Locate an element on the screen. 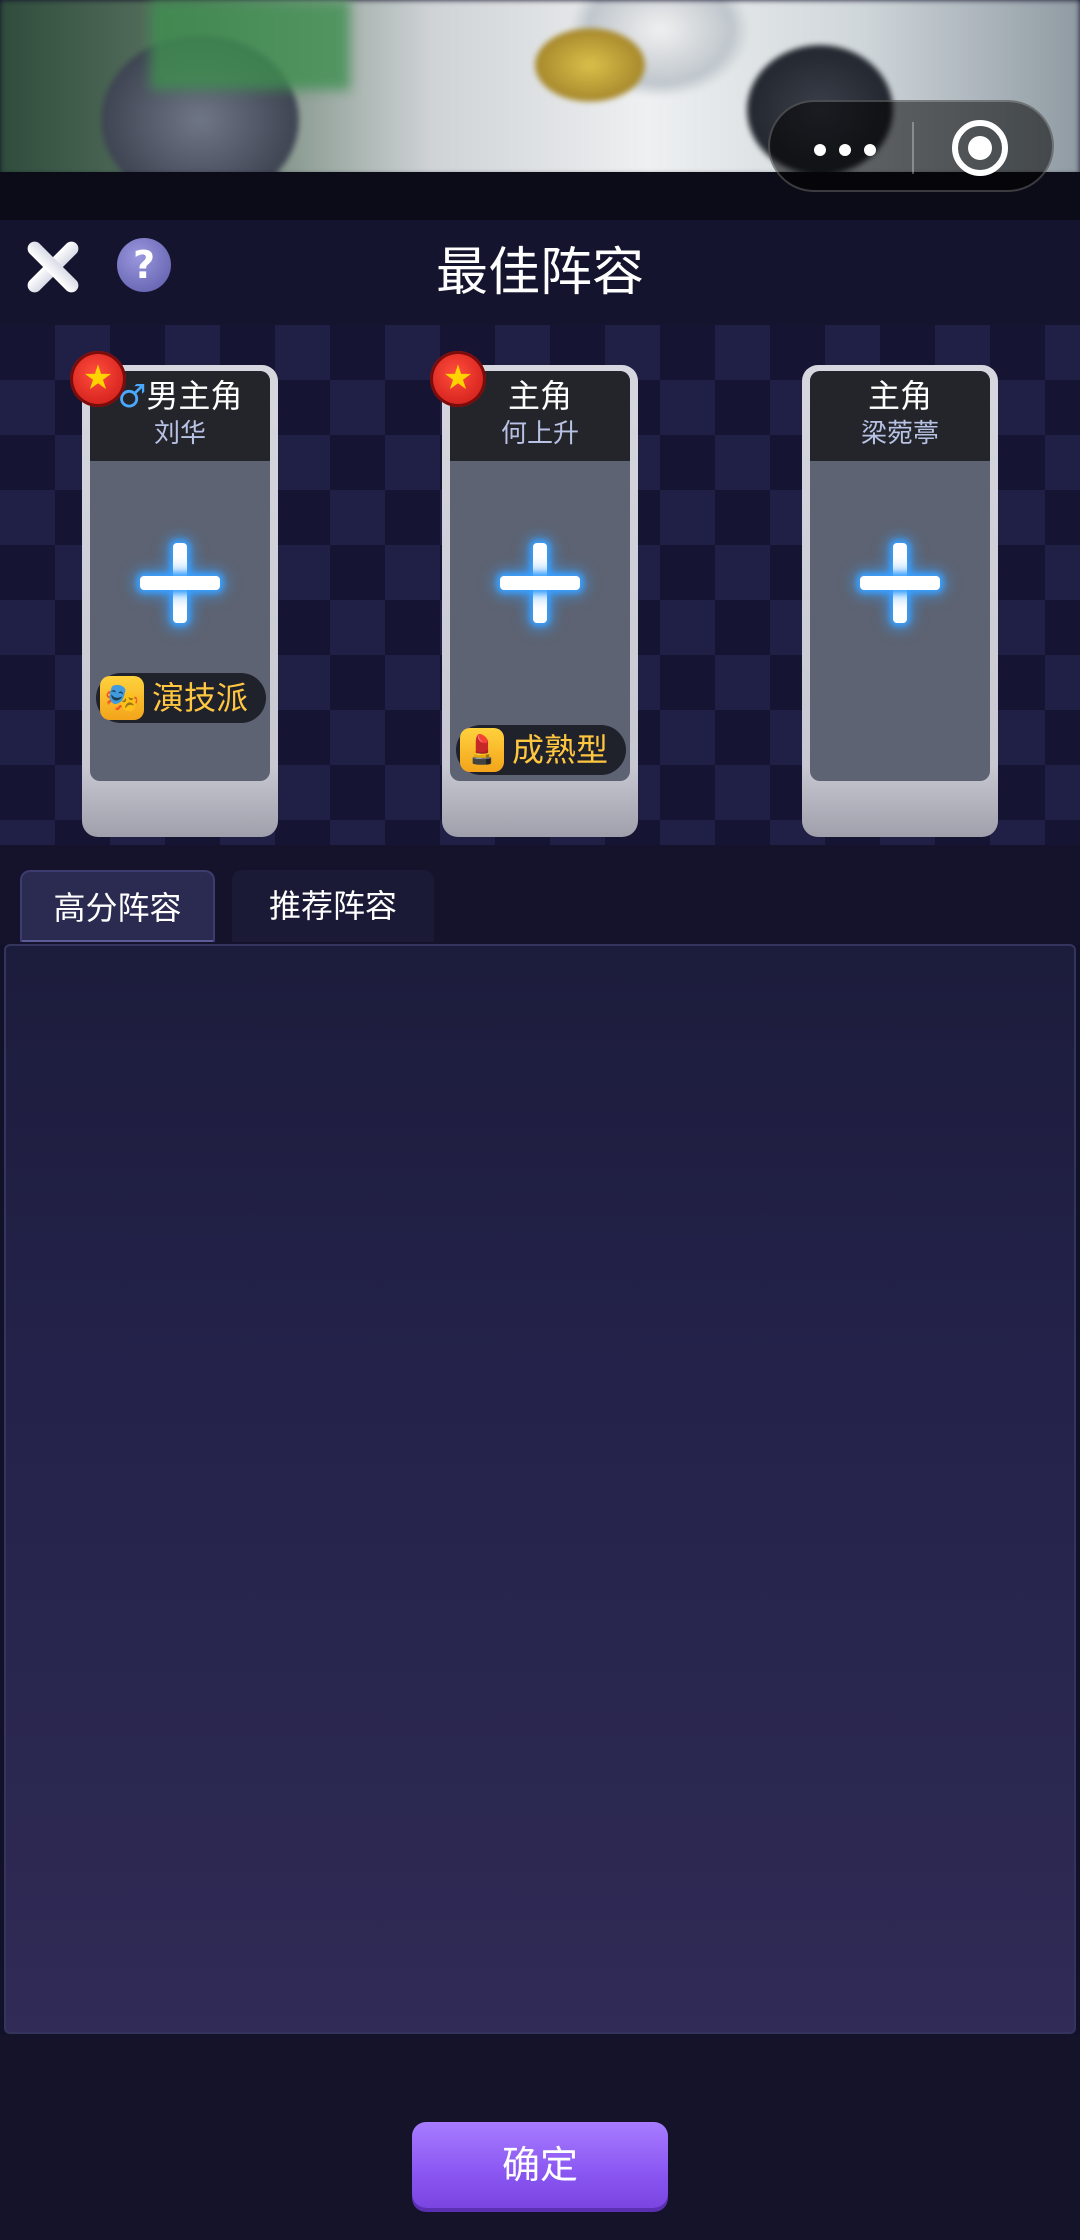  more-dots-icon is located at coordinates (845, 148).